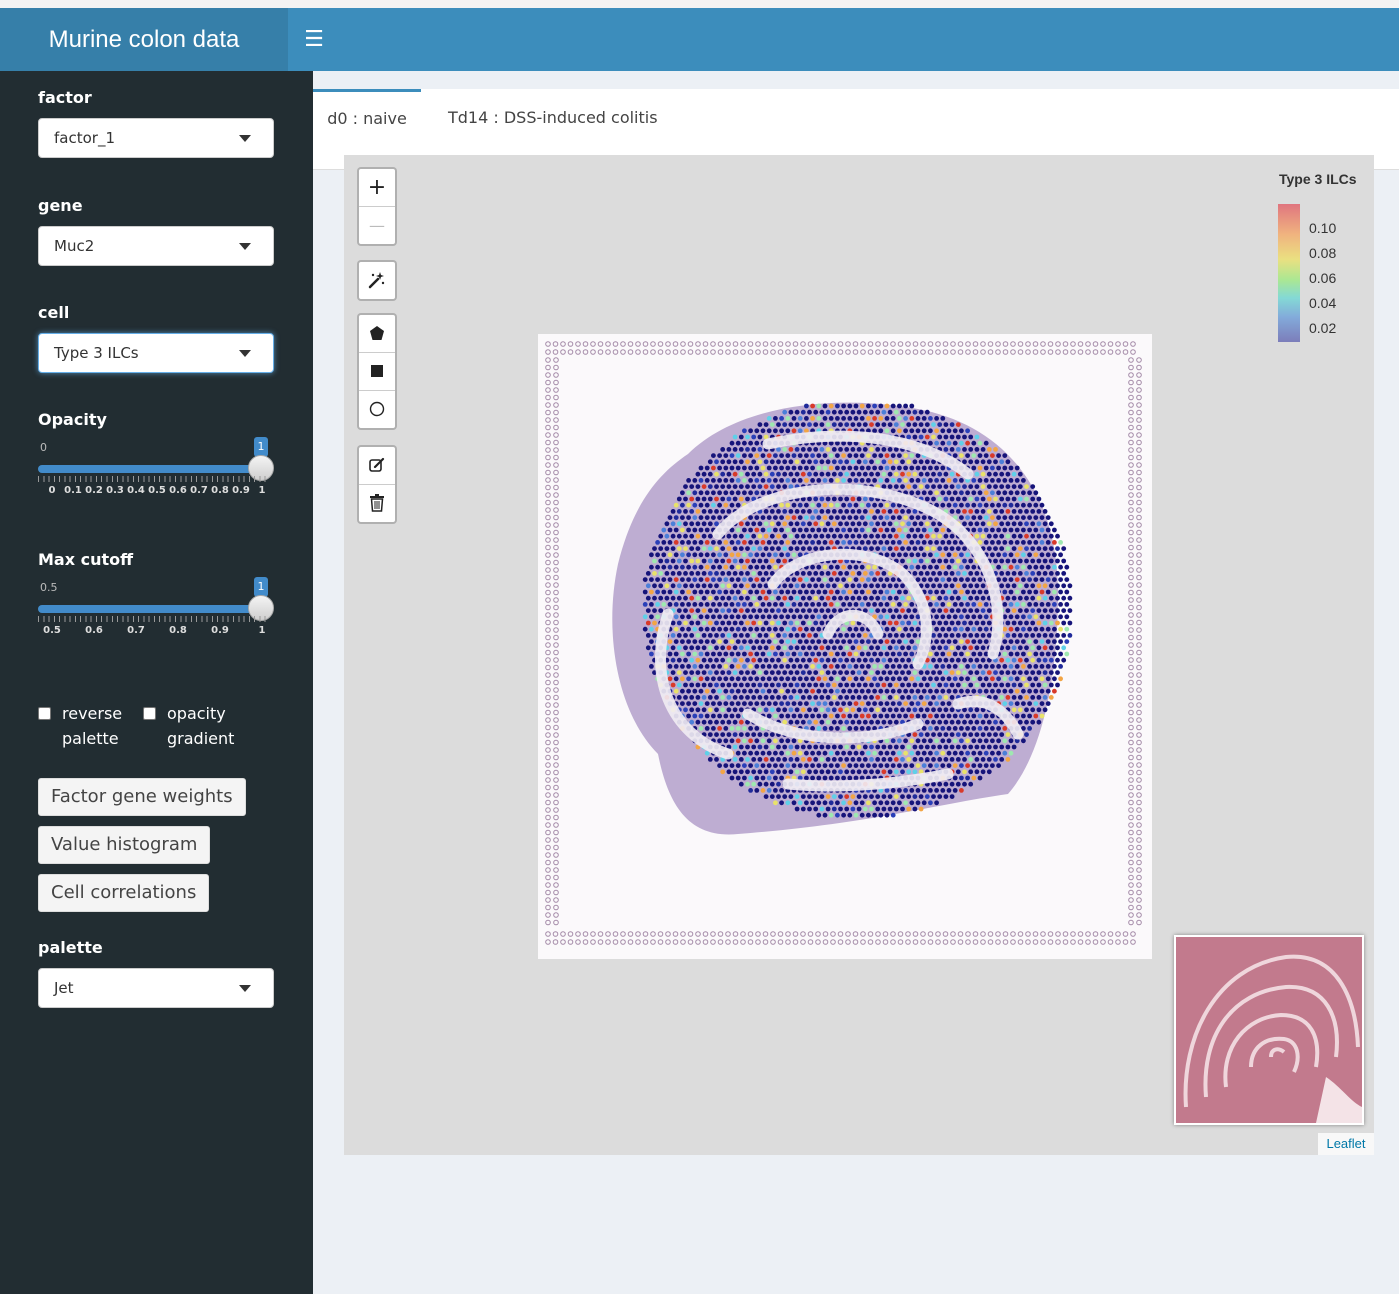 This screenshot has width=1399, height=1294. Describe the element at coordinates (52, 630) in the screenshot. I see `max-cutoff-tick-label: 0.5` at that location.